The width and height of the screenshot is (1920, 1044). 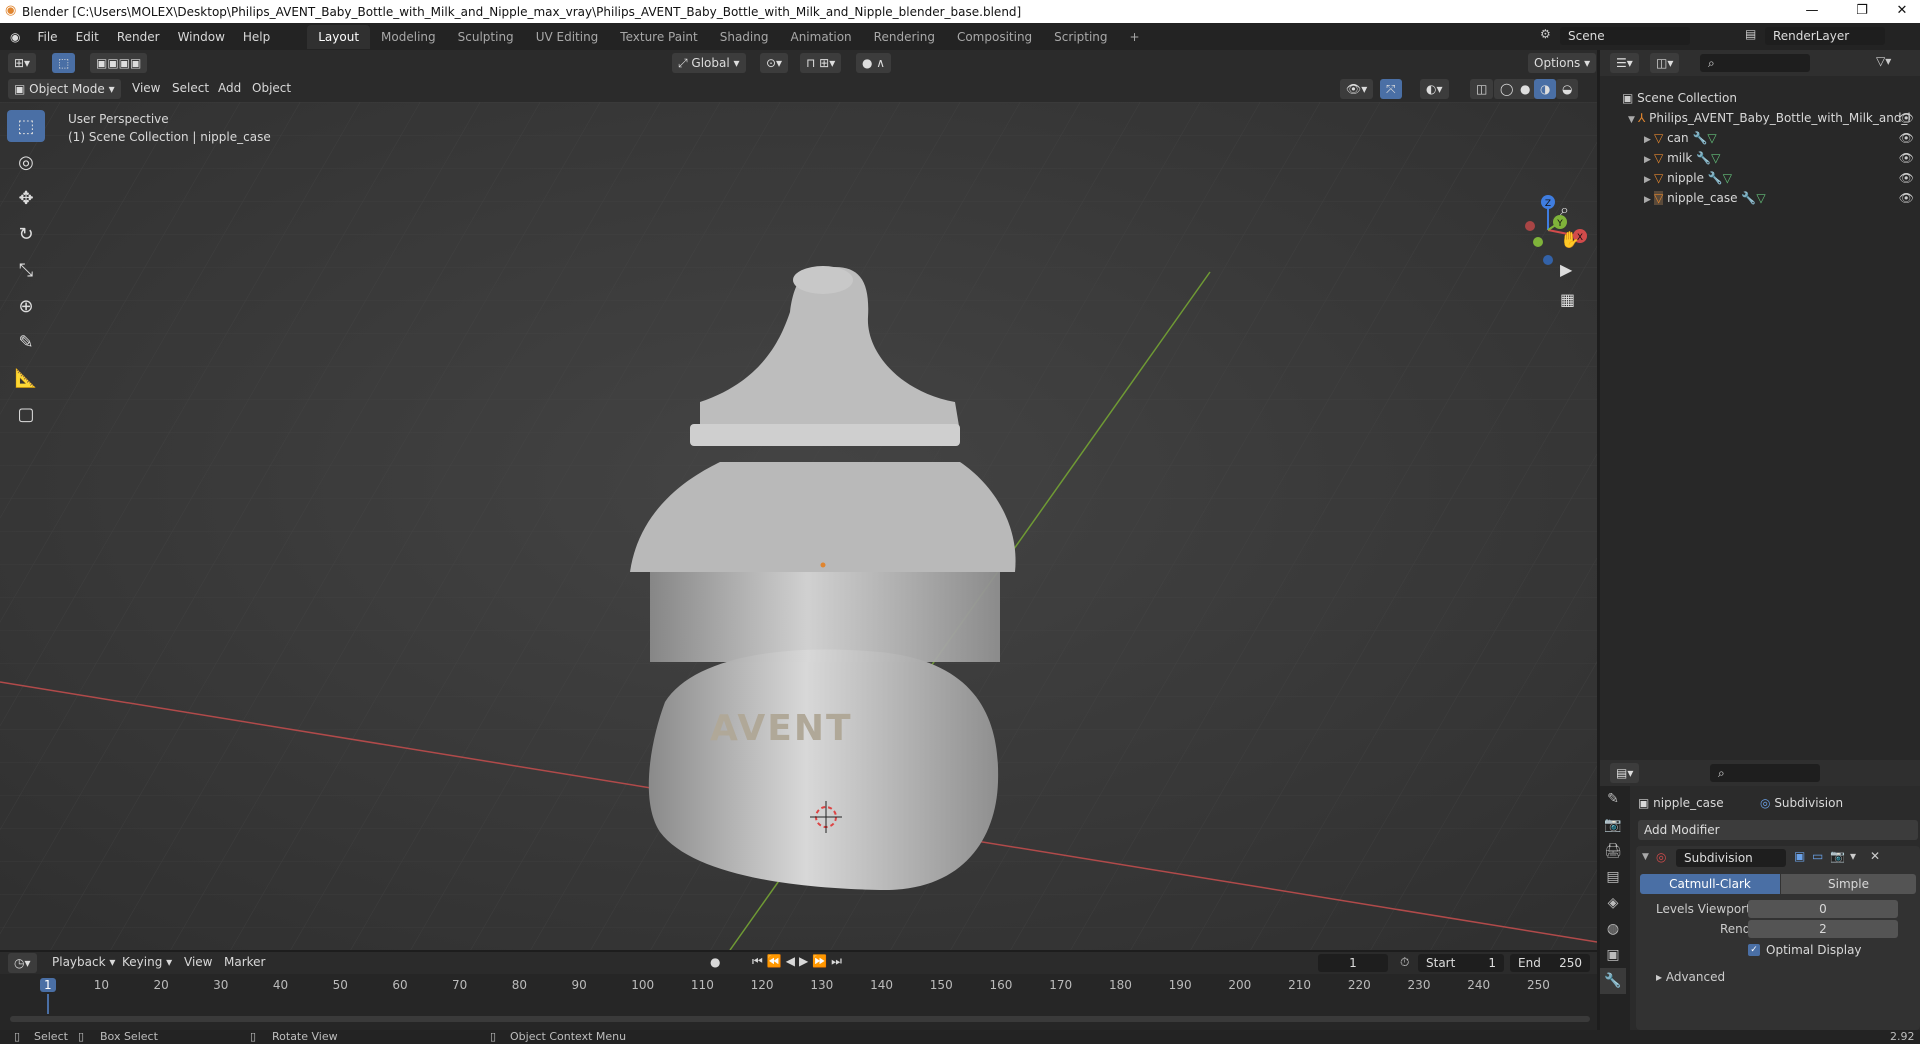 What do you see at coordinates (1823, 929) in the screenshot?
I see `render-levels-field: 2` at bounding box center [1823, 929].